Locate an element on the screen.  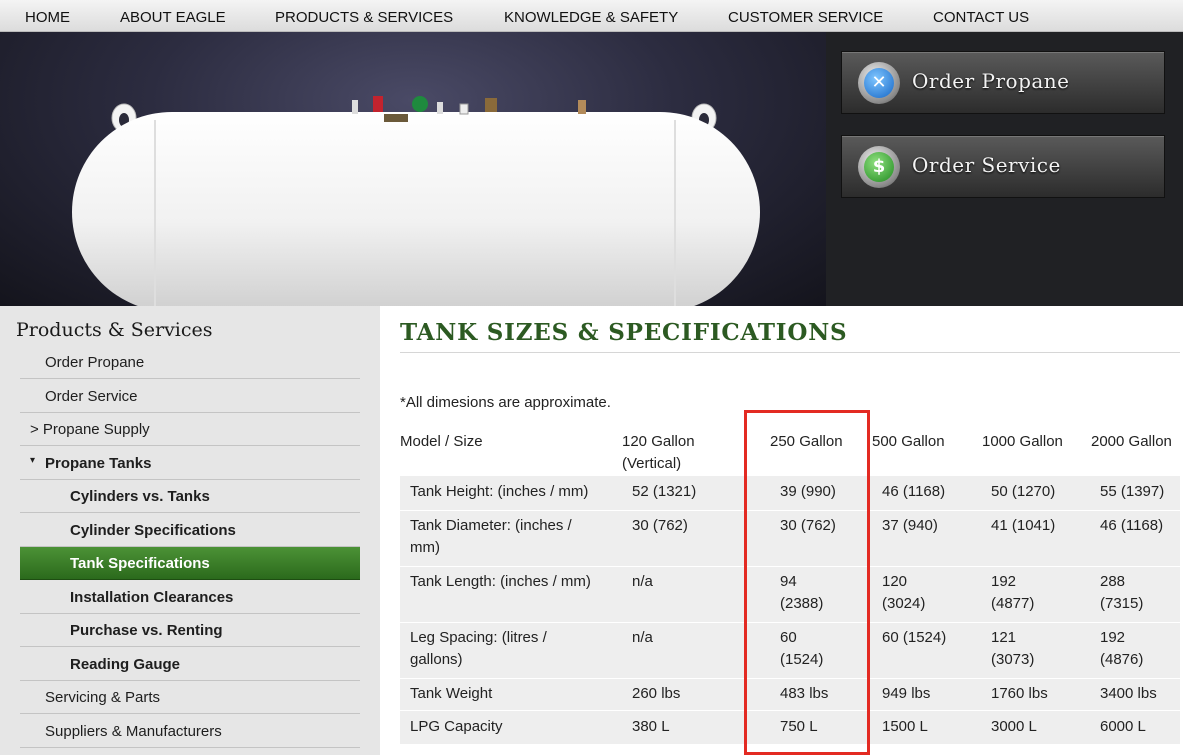
title-divider is located at coordinates (790, 352).